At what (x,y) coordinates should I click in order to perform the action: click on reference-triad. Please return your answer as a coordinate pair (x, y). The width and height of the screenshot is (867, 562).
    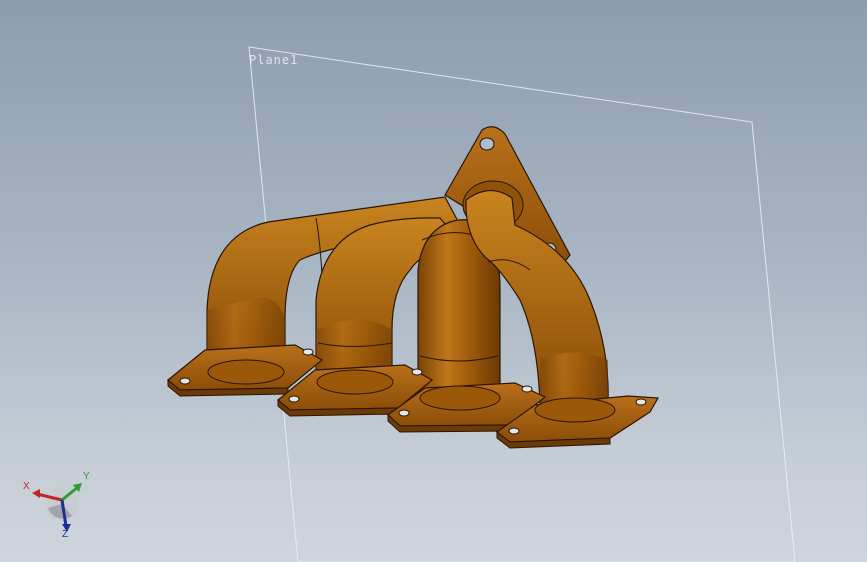
    Looking at the image, I should click on (57, 507).